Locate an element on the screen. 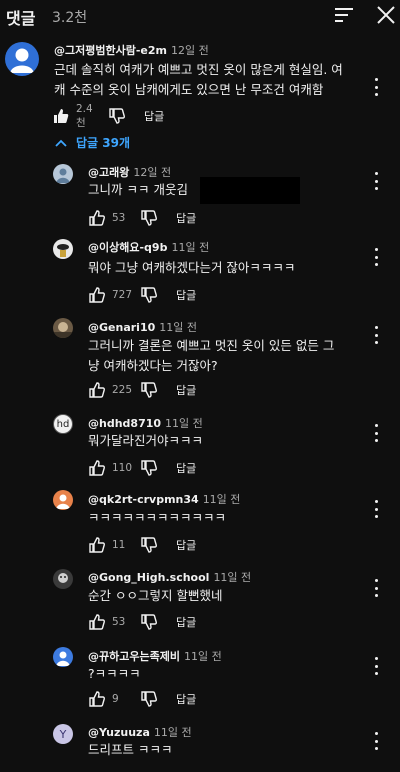 This screenshot has height=772, width=400. like-count: 727 is located at coordinates (122, 295).